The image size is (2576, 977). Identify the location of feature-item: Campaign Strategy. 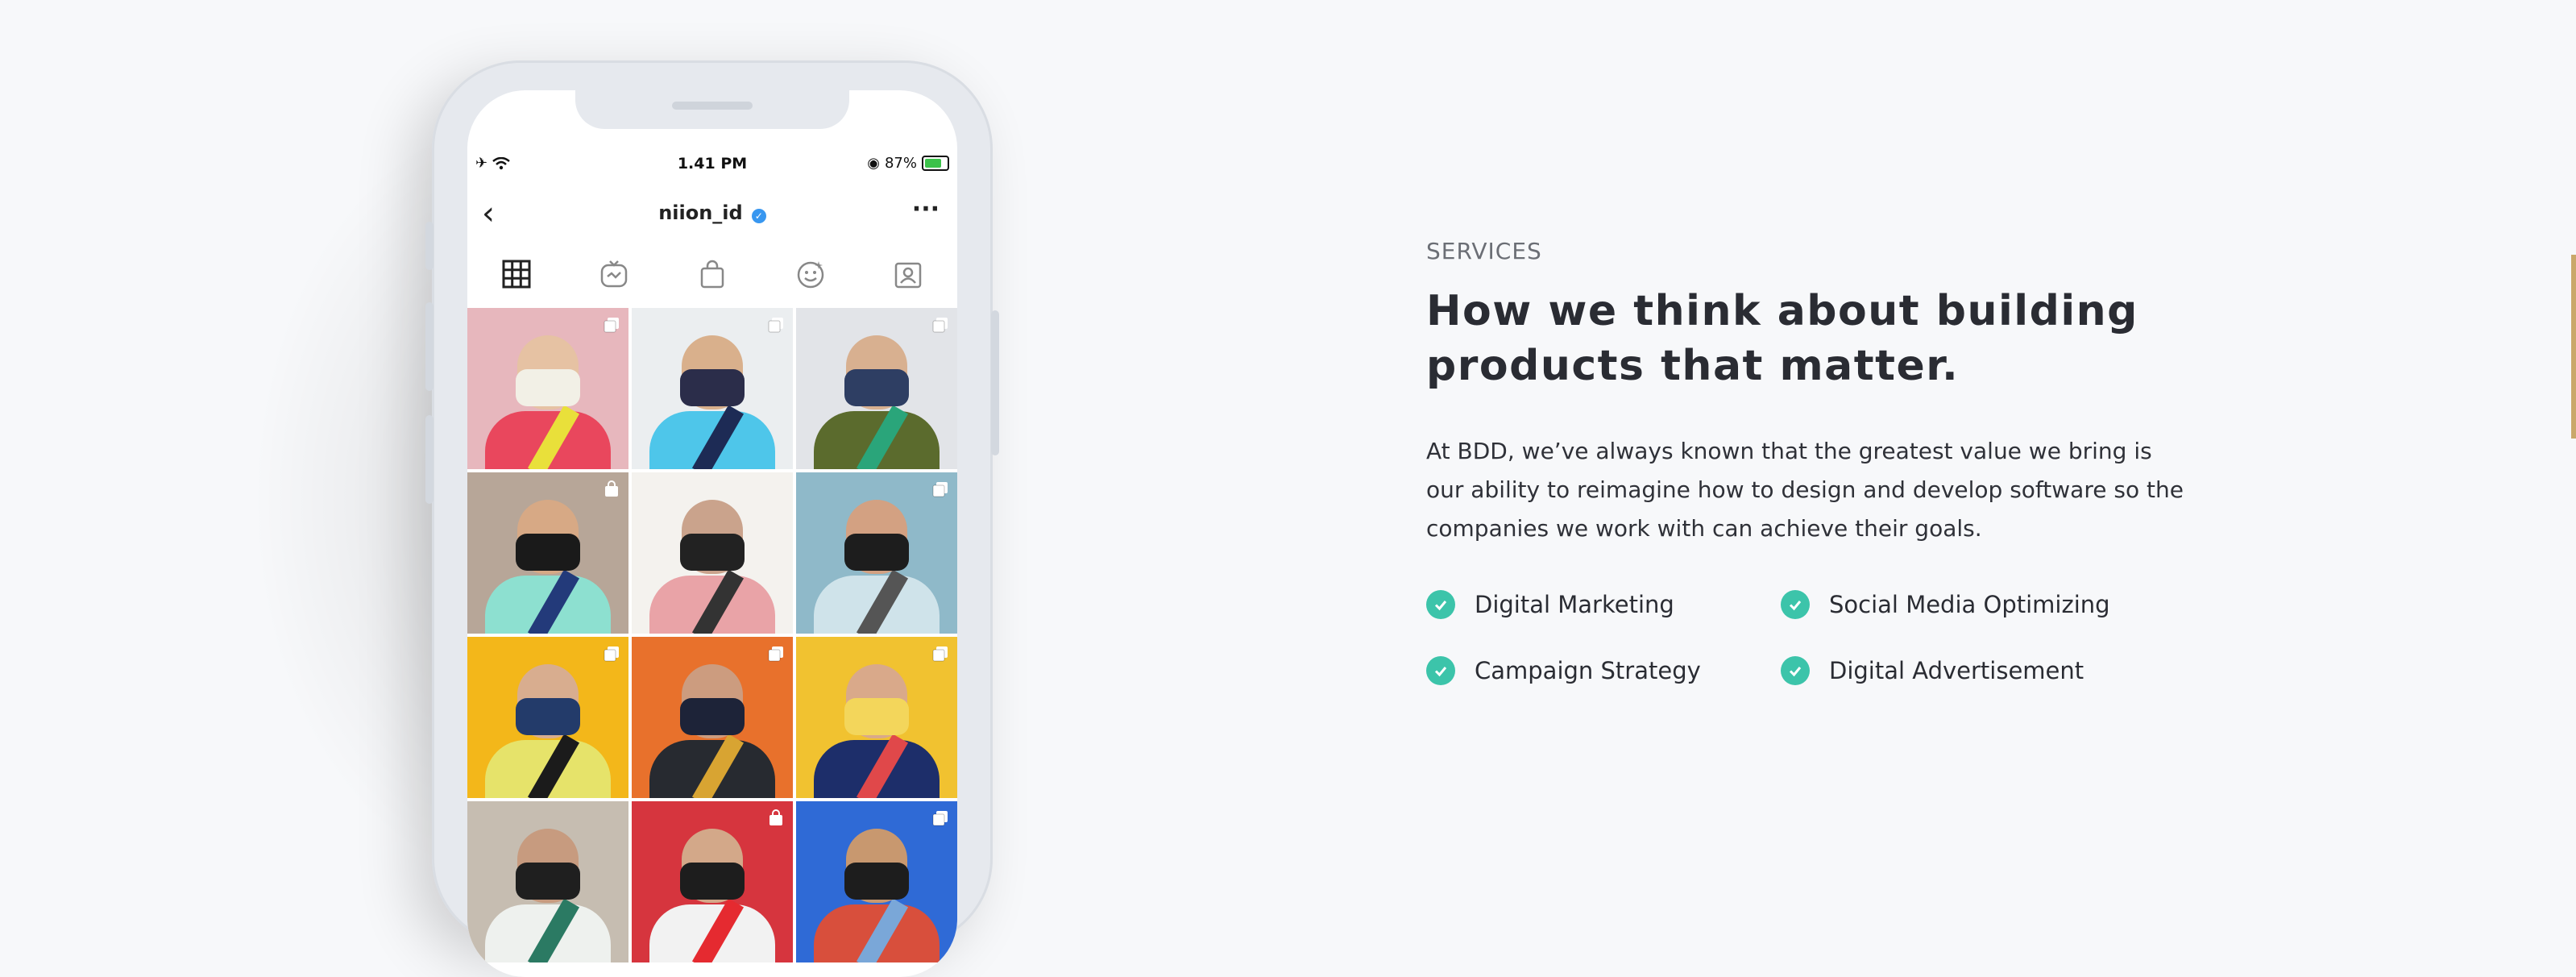
(1603, 671).